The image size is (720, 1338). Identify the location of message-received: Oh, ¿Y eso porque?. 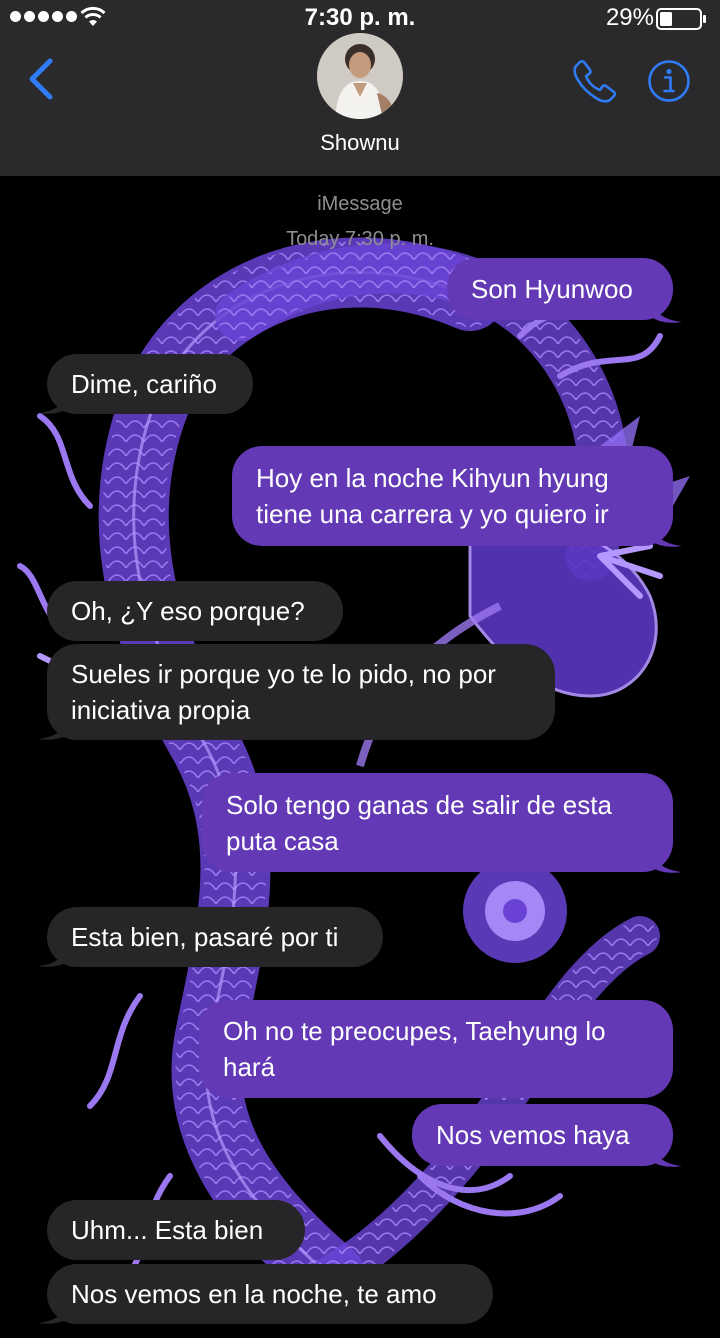
(195, 611).